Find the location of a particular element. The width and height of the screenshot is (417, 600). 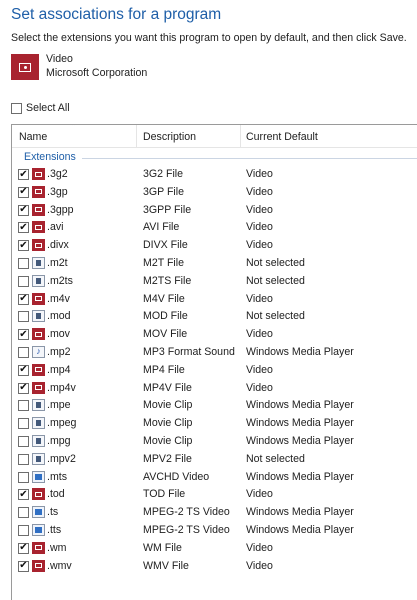

video-app-icon is located at coordinates (25, 67).